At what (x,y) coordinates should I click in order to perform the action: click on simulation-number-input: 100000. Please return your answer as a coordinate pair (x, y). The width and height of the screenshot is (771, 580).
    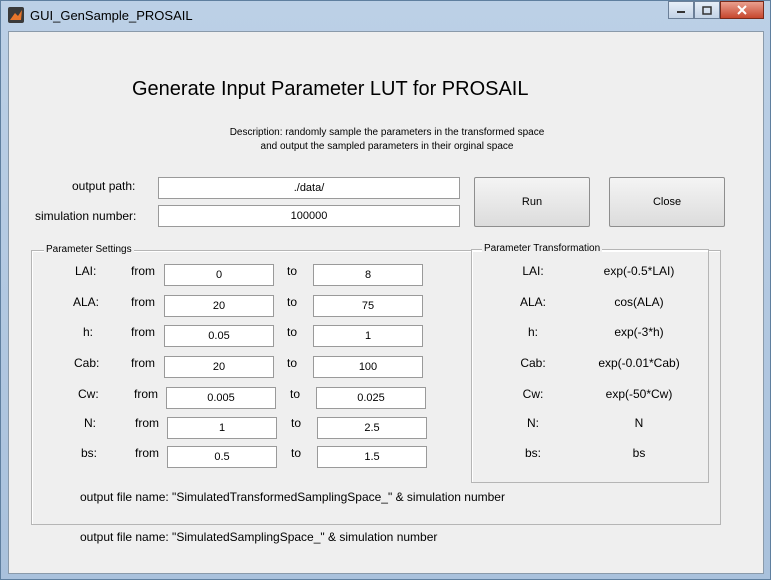
    Looking at the image, I should click on (309, 216).